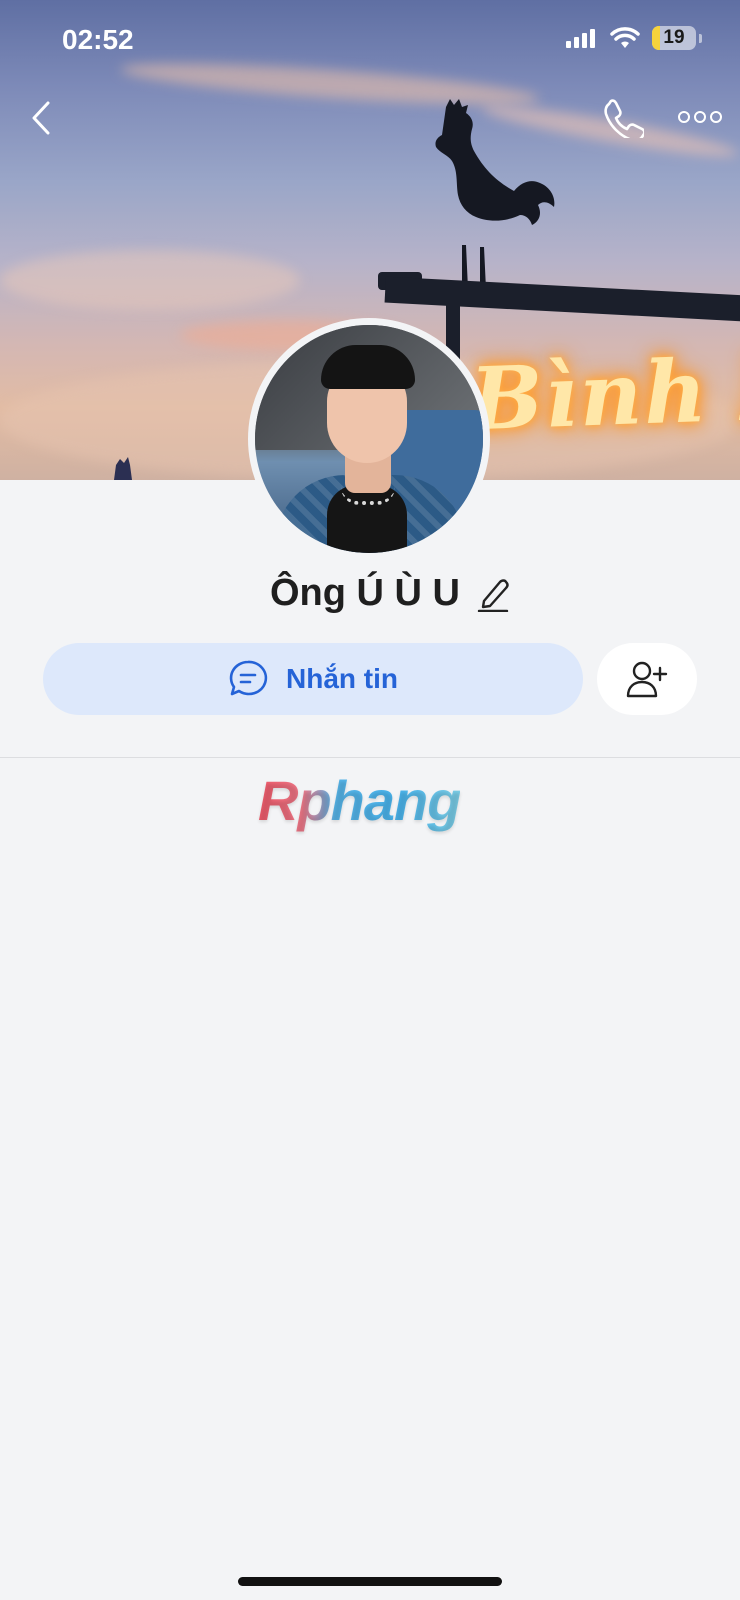  What do you see at coordinates (342, 678) in the screenshot?
I see `message-button-label: Nhắn tin` at bounding box center [342, 678].